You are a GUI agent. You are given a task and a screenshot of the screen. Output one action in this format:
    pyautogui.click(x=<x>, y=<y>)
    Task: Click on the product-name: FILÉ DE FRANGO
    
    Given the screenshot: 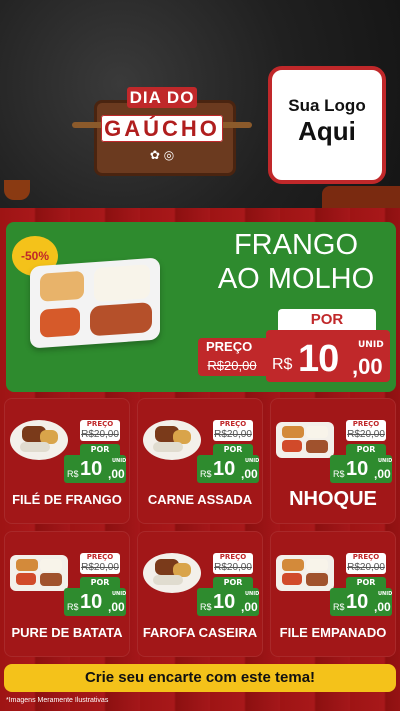 What is the action you would take?
    pyautogui.click(x=67, y=499)
    